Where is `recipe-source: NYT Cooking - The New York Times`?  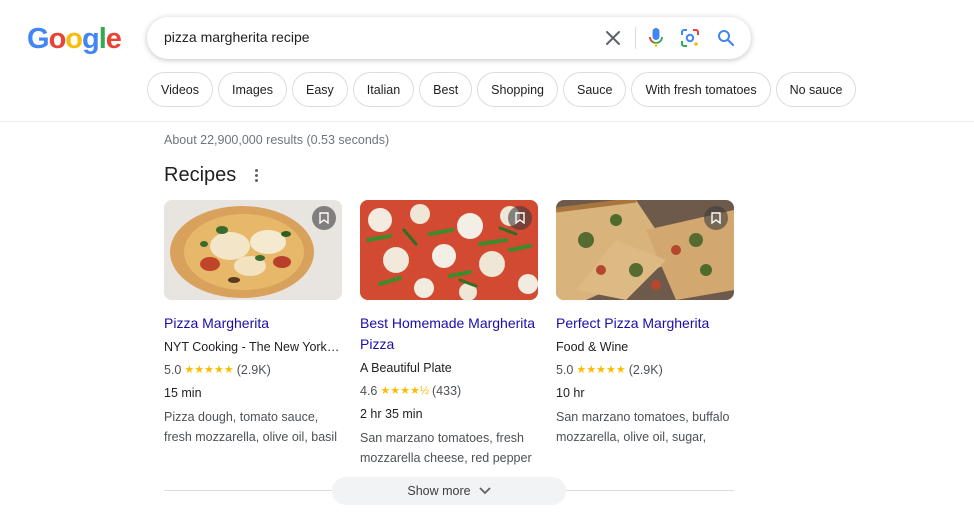 recipe-source: NYT Cooking - The New York Times is located at coordinates (253, 347).